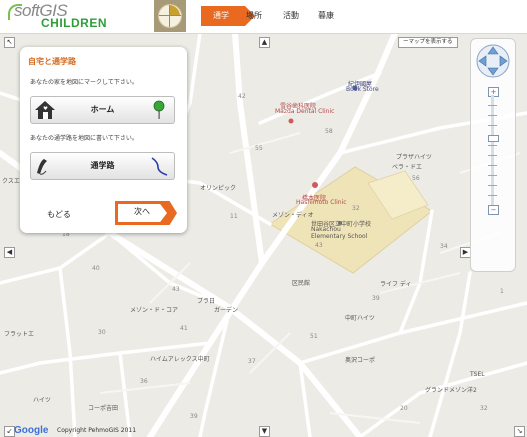 The width and height of the screenshot is (527, 437). Describe the element at coordinates (184, 328) in the screenshot. I see `block-number: 41` at that location.